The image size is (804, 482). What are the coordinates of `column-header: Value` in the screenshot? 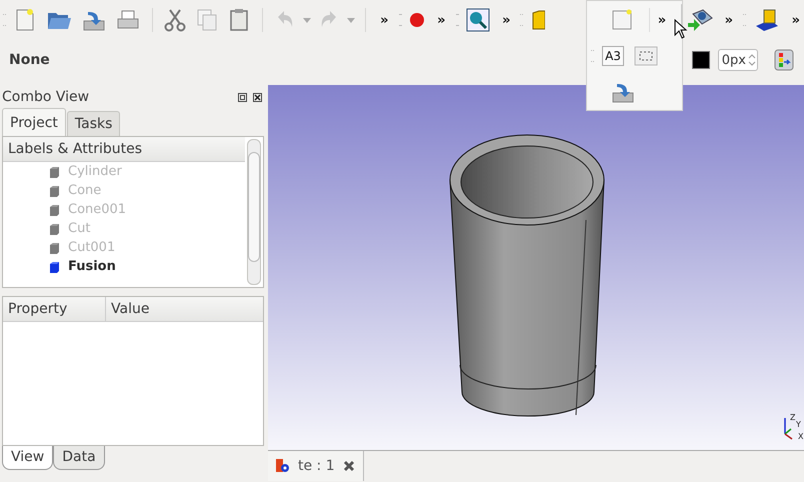 It's located at (184, 309).